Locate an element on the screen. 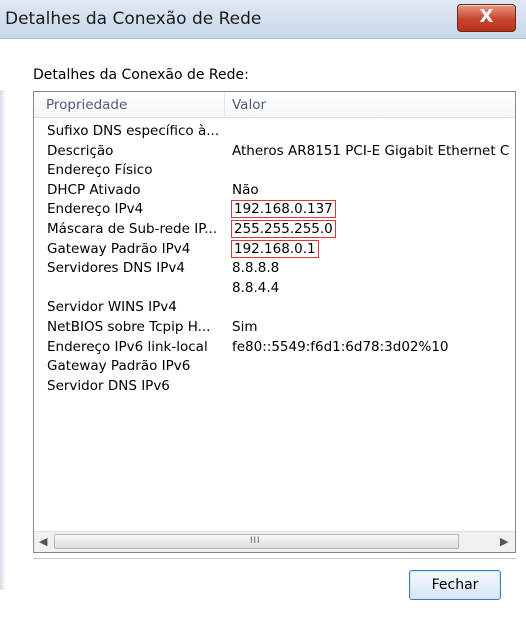  property-cell: Endereço IPv4 is located at coordinates (95, 209).